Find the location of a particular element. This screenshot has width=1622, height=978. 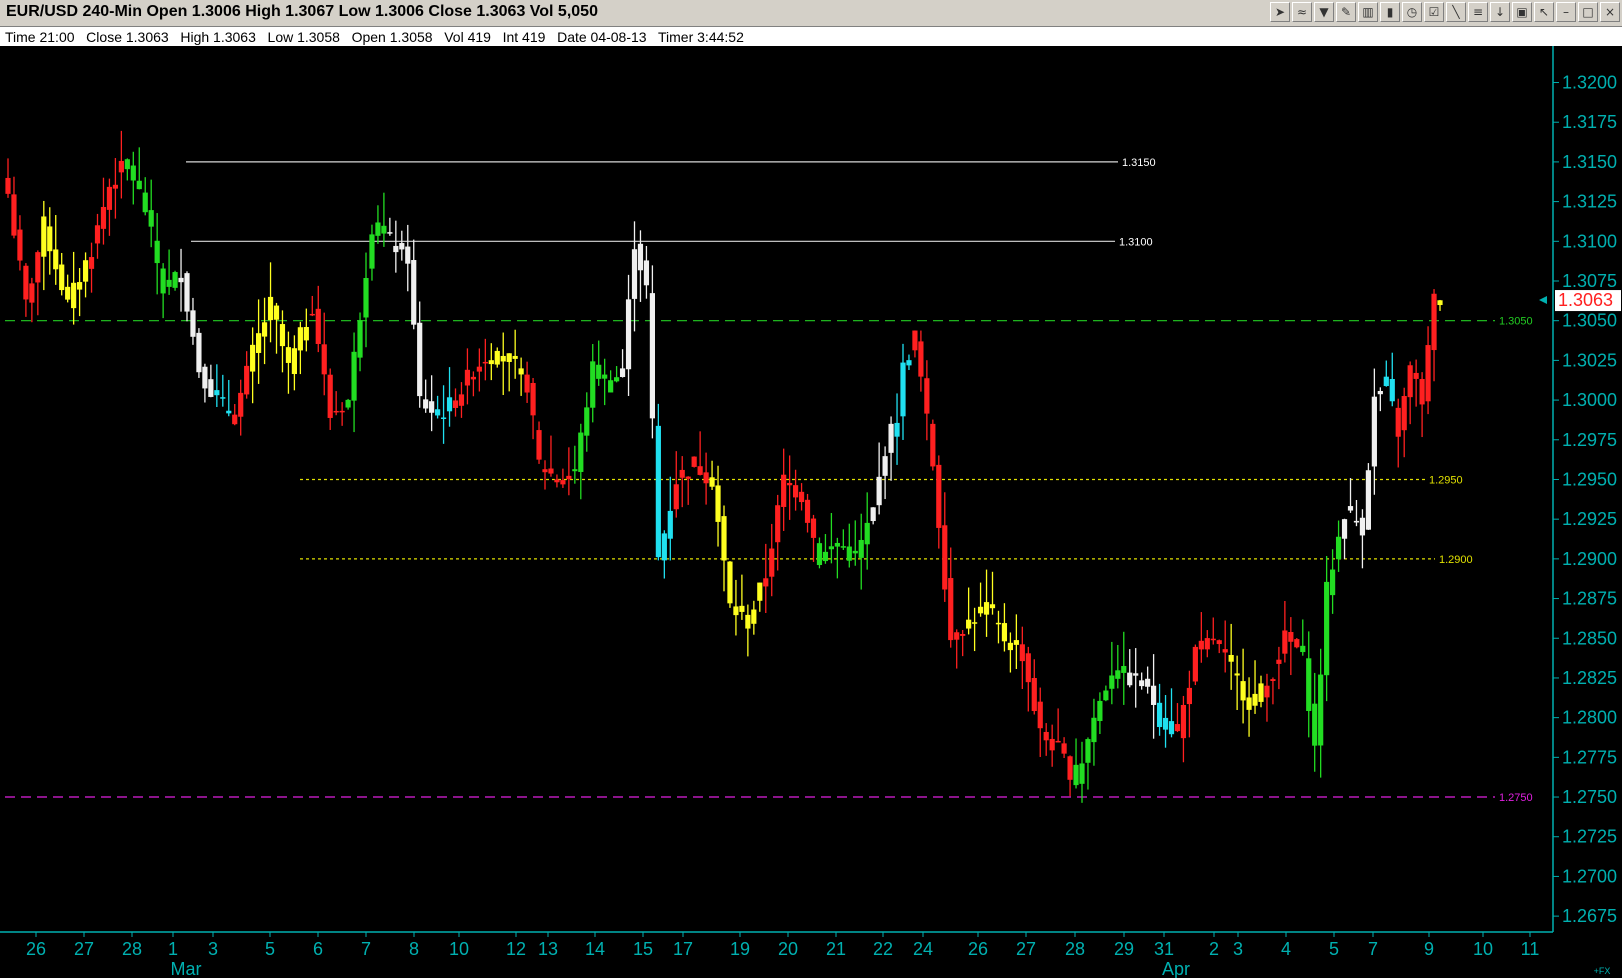

minimize-icon: – is located at coordinates (1566, 12).